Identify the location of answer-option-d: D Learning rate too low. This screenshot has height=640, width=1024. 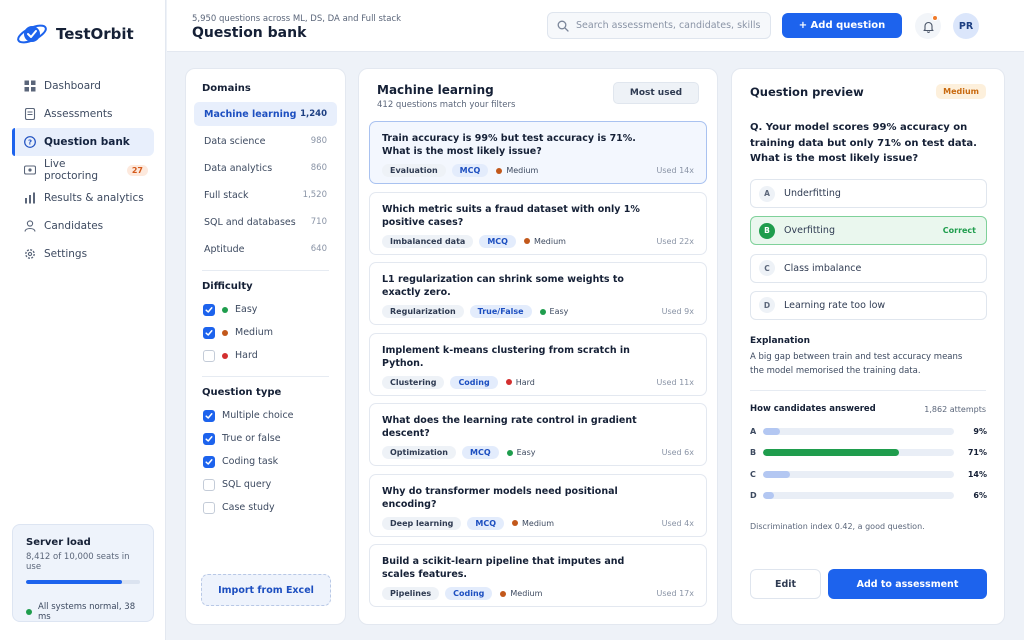
(868, 305).